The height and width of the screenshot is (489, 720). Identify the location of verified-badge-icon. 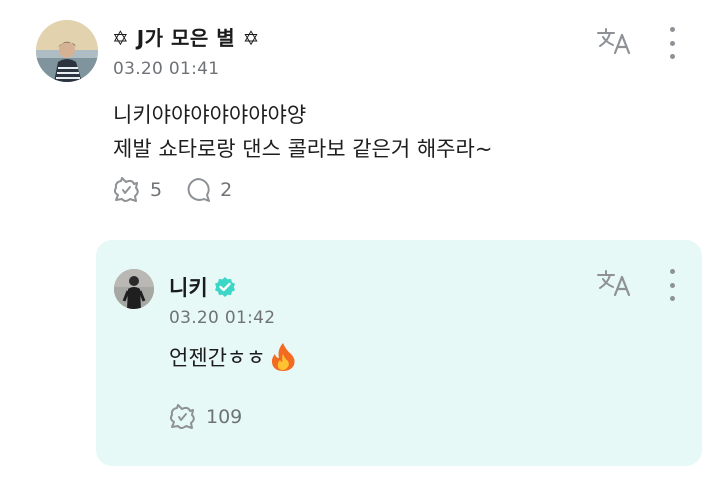
(225, 287).